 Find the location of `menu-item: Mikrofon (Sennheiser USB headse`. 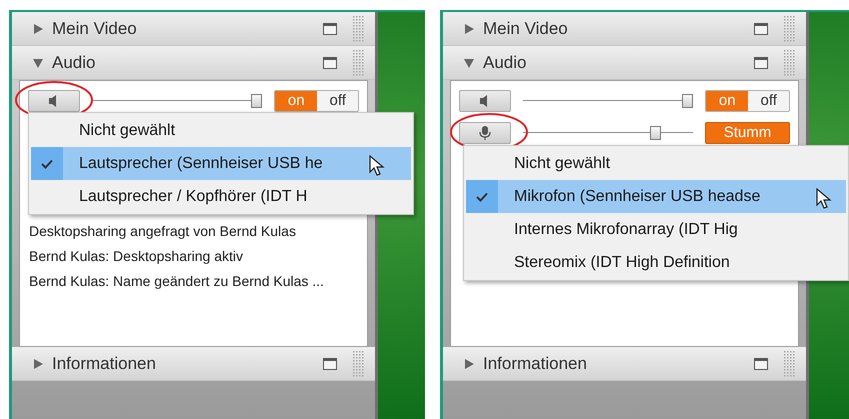

menu-item: Mikrofon (Sennheiser USB headse is located at coordinates (656, 196).